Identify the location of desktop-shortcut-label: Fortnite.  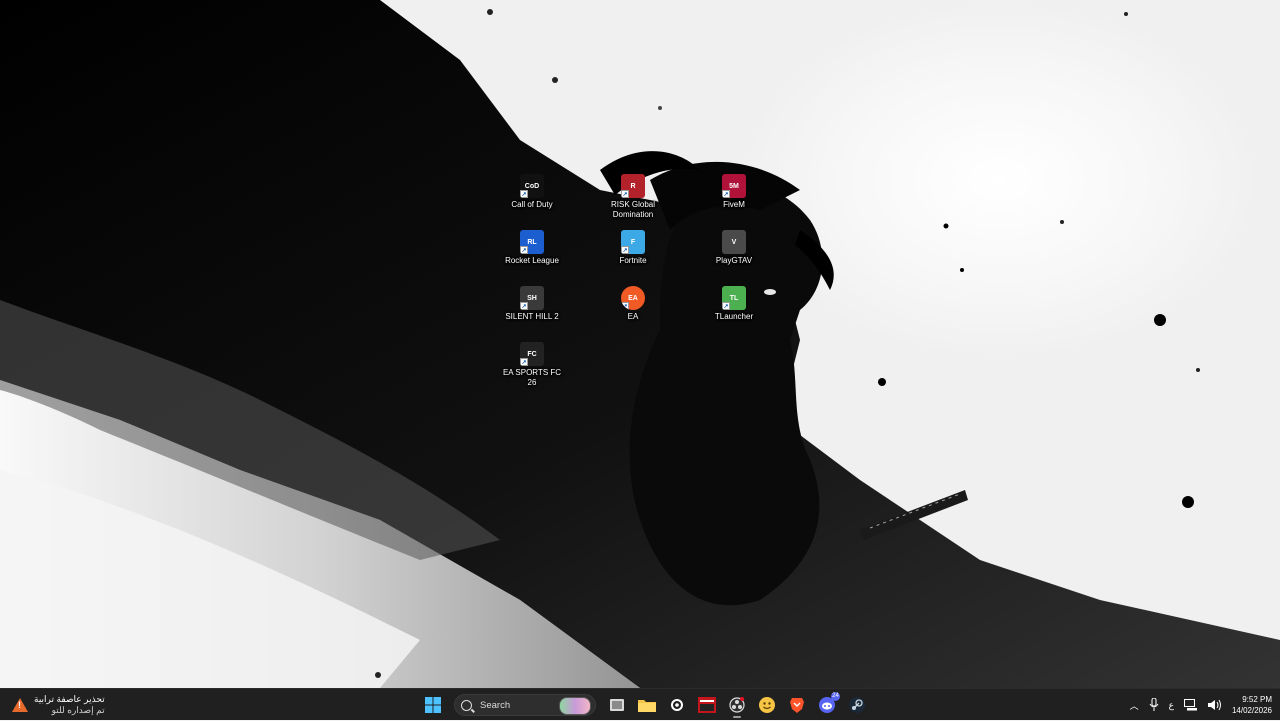
(633, 260).